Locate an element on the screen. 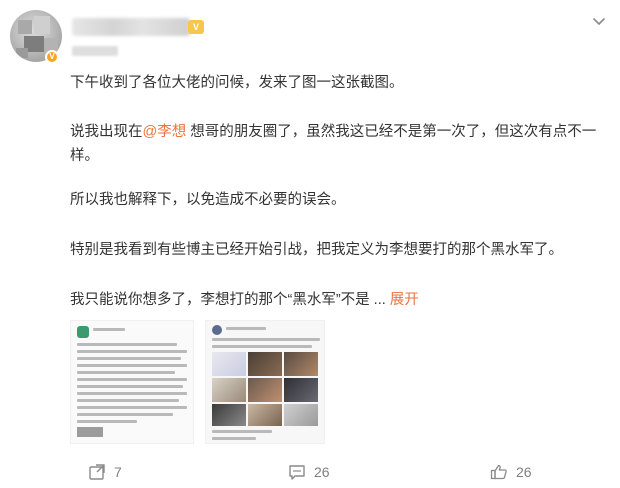 The image size is (620, 488). post-paragraph-5: 我只能说你想多了，李想打的那个“黑水军”不是 ... 展开 is located at coordinates (335, 300).